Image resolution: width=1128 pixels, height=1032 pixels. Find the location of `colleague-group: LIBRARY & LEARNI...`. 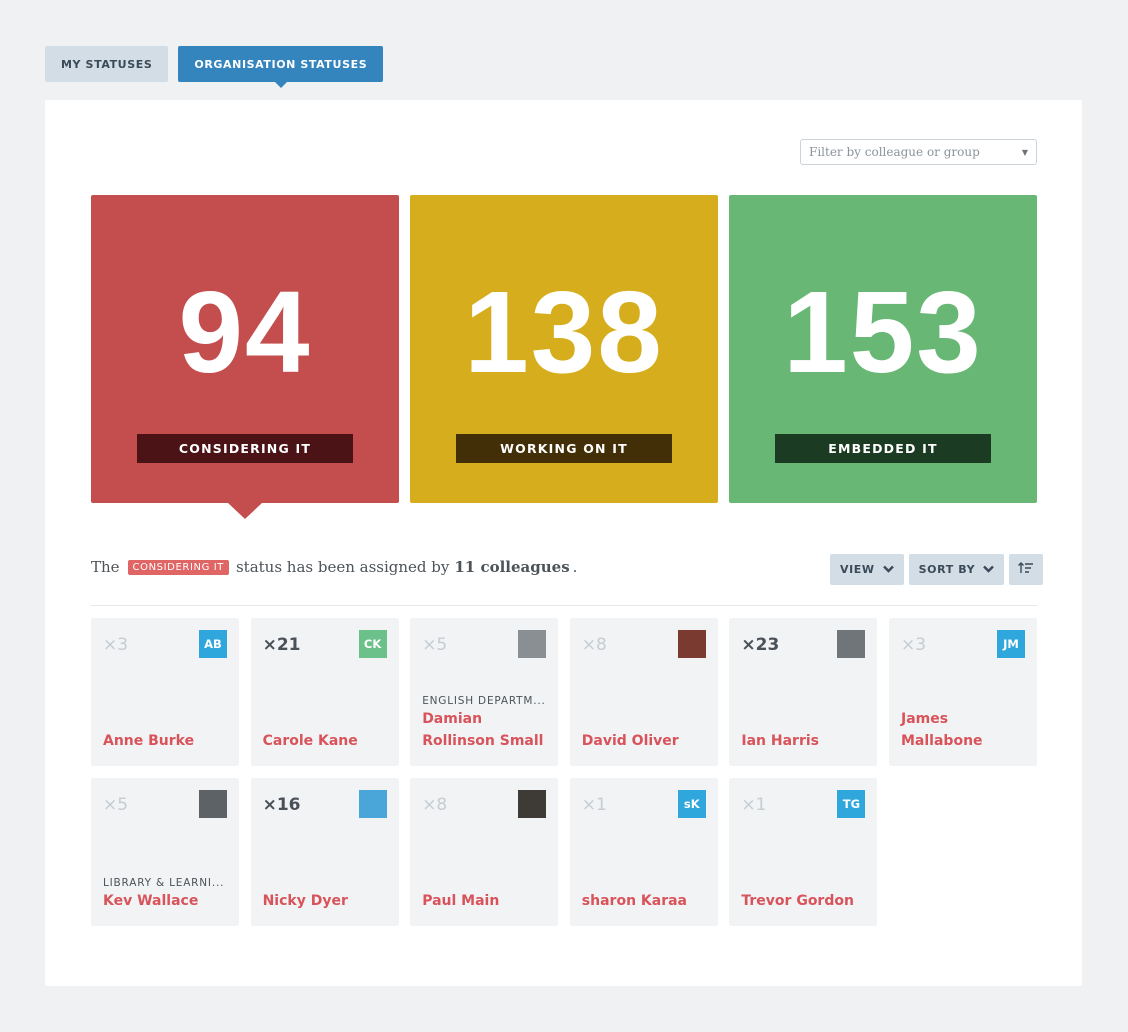

colleague-group: LIBRARY & LEARNI... is located at coordinates (164, 883).